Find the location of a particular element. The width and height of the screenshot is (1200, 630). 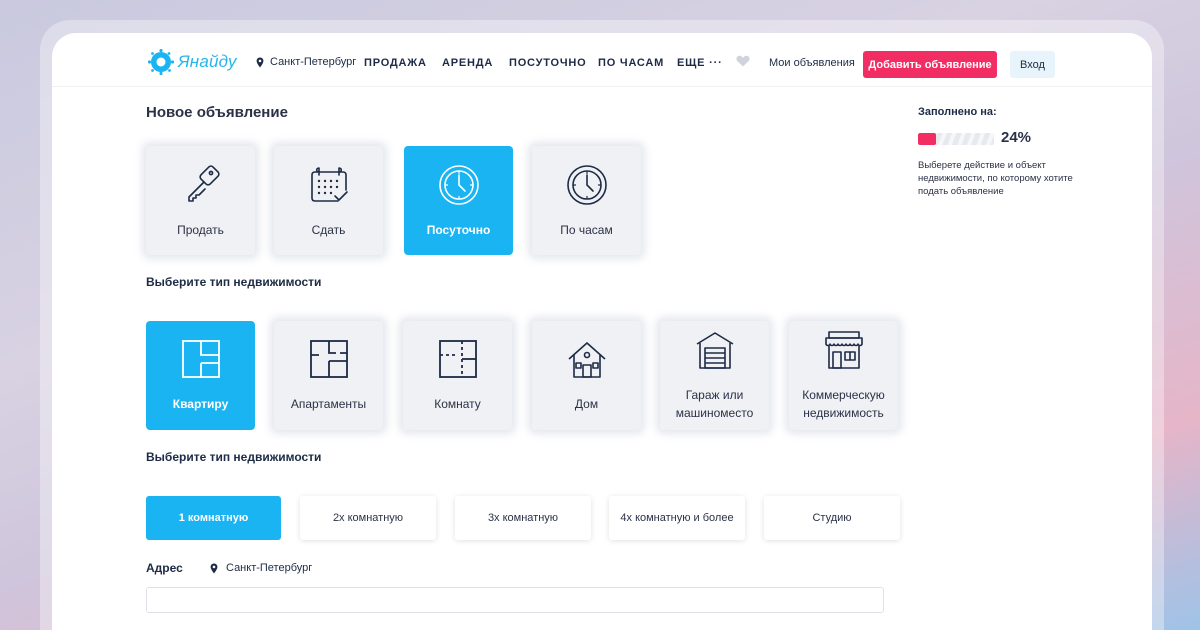

fill-percent: 24% is located at coordinates (1016, 137).